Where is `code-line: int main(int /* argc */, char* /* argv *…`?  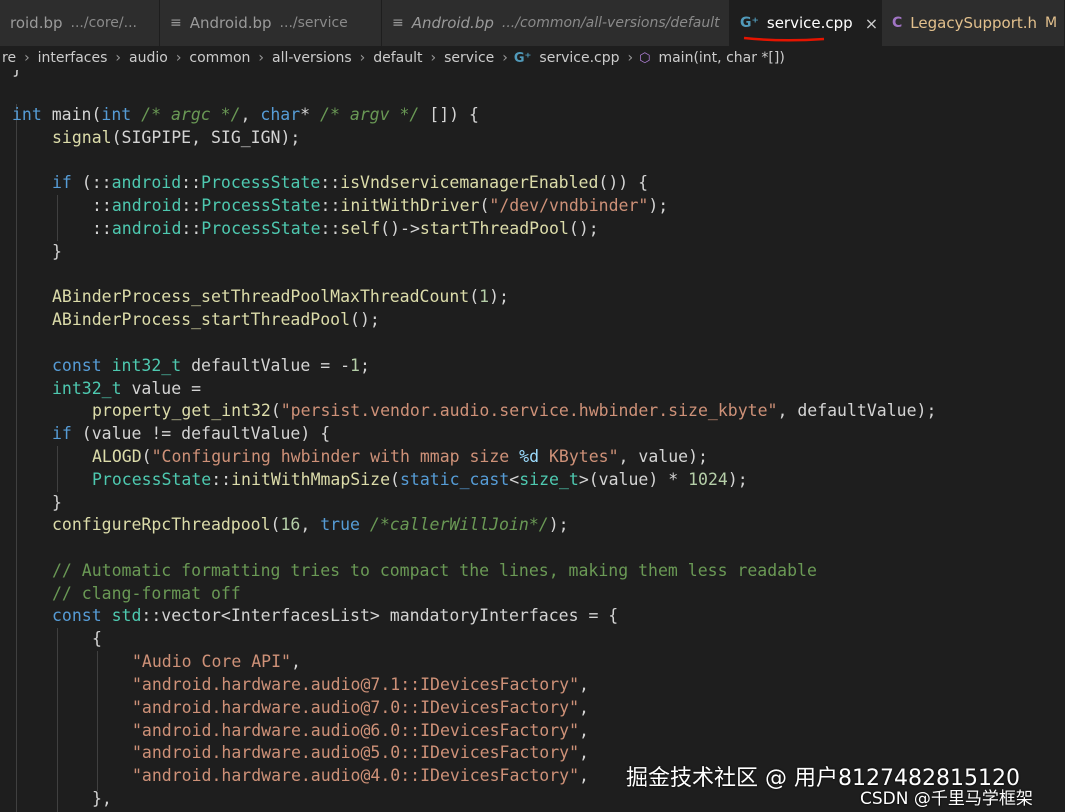 code-line: int main(int /* argc */, char* /* argv *… is located at coordinates (245, 114).